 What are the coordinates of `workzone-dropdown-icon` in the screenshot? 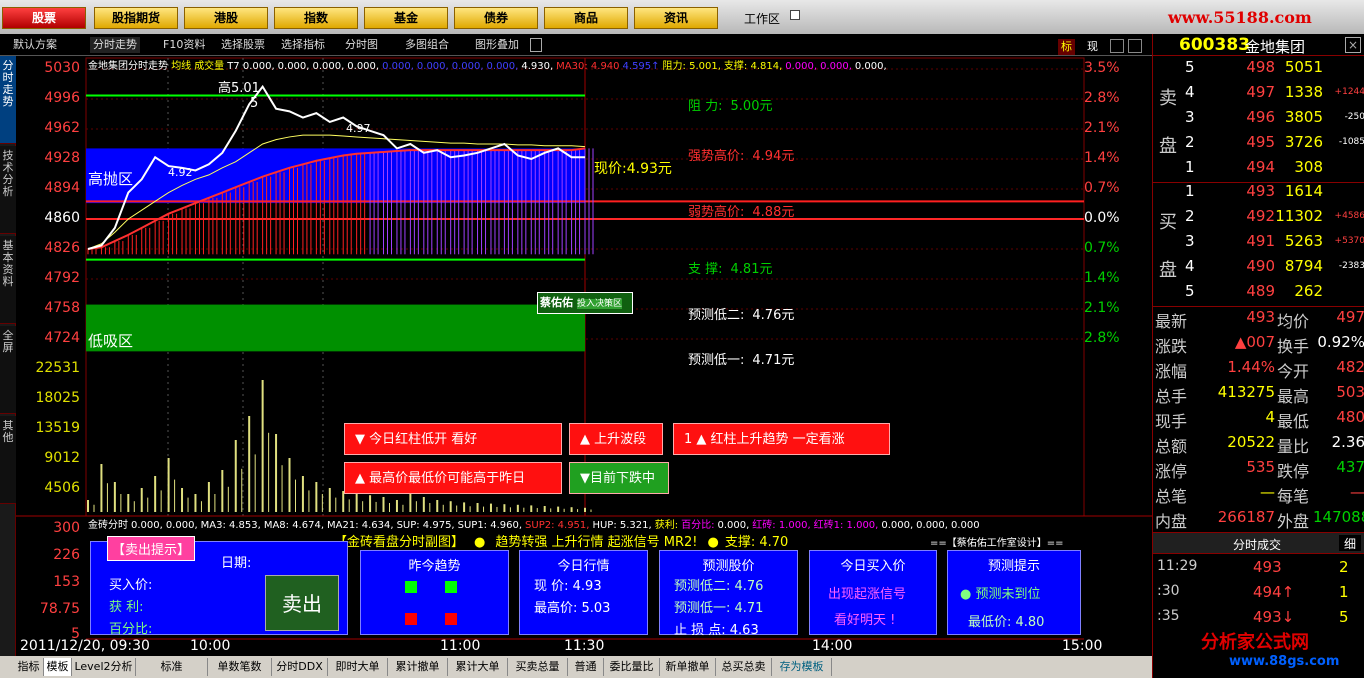 It's located at (795, 15).